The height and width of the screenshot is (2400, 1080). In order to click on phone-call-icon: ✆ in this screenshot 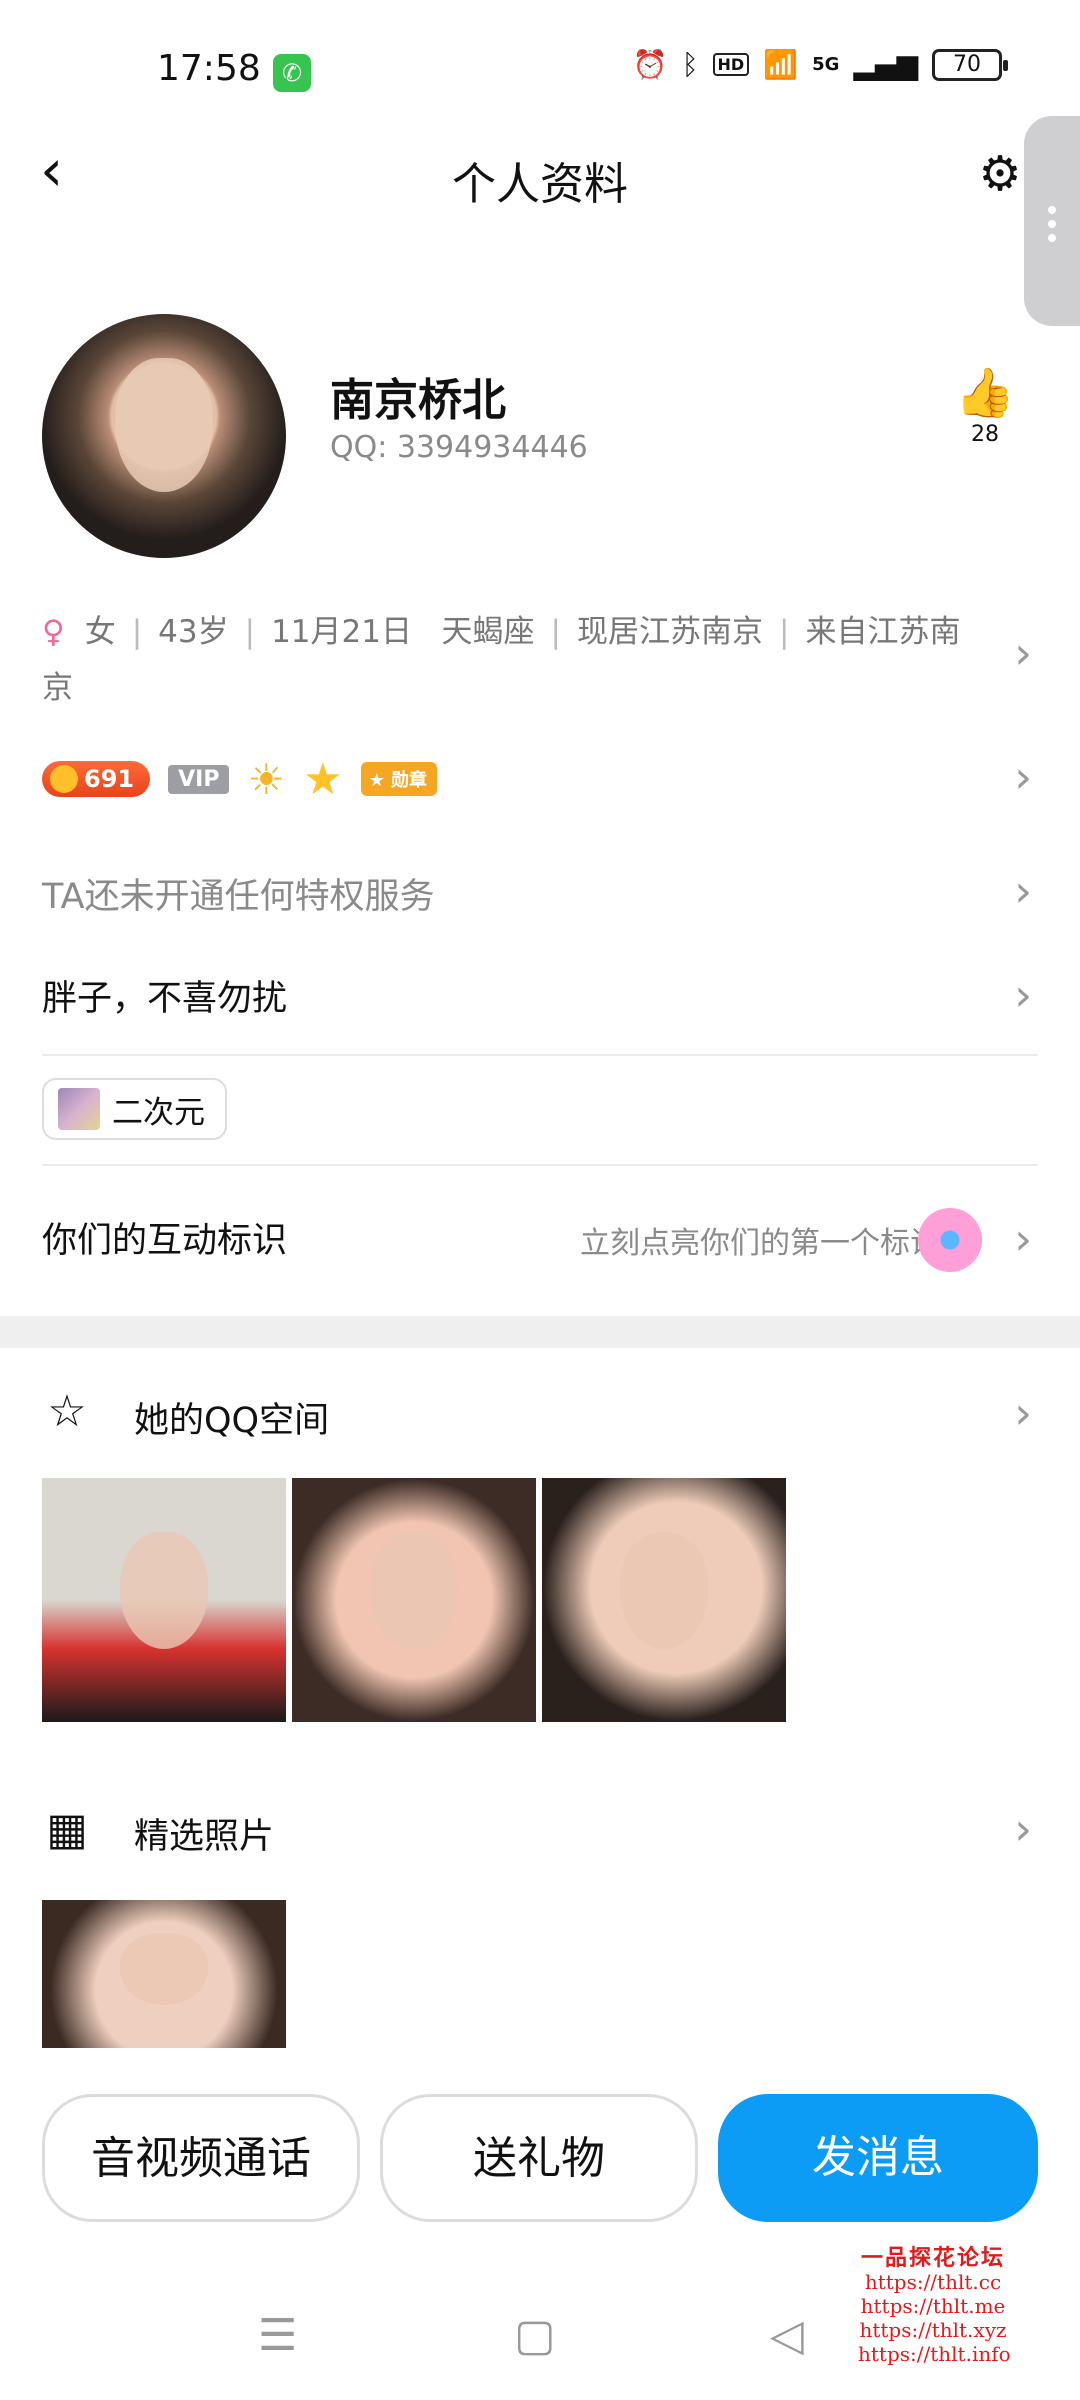, I will do `click(292, 73)`.